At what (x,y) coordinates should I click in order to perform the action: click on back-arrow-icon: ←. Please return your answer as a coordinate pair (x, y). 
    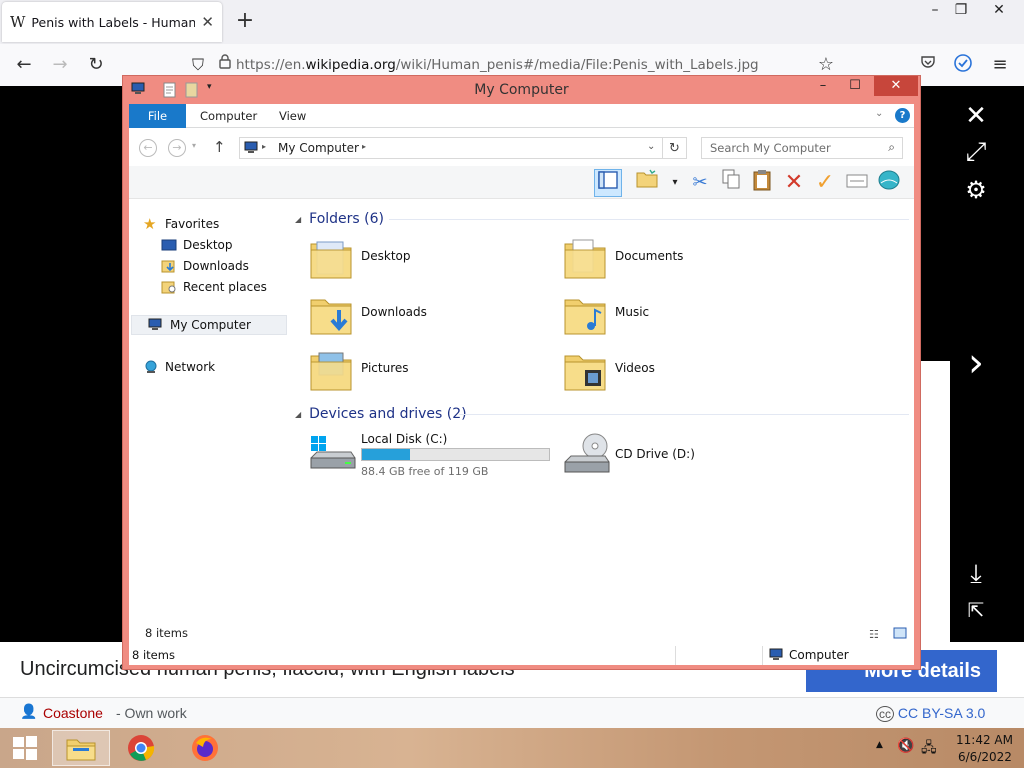
    Looking at the image, I should click on (24, 65).